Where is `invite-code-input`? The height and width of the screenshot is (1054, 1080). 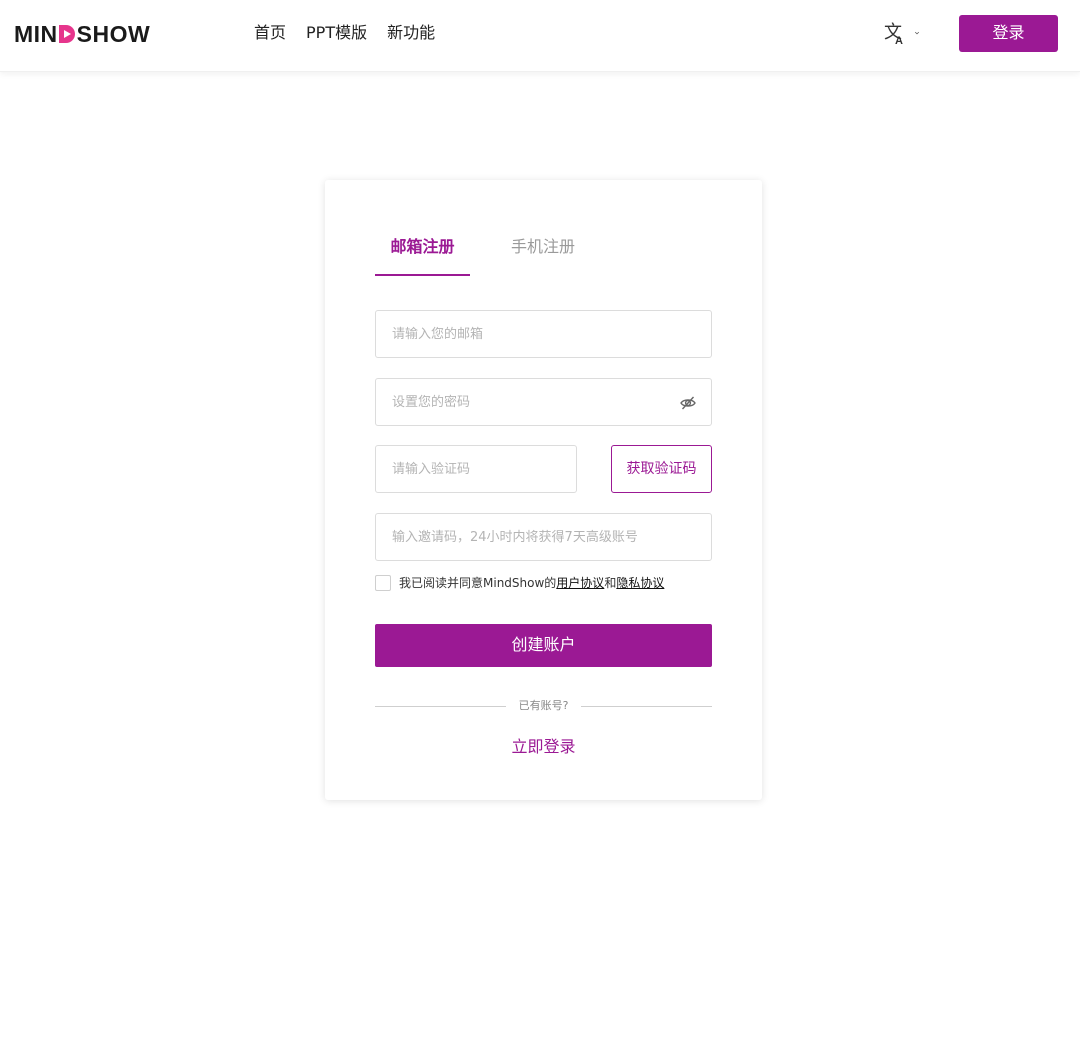 invite-code-input is located at coordinates (543, 537).